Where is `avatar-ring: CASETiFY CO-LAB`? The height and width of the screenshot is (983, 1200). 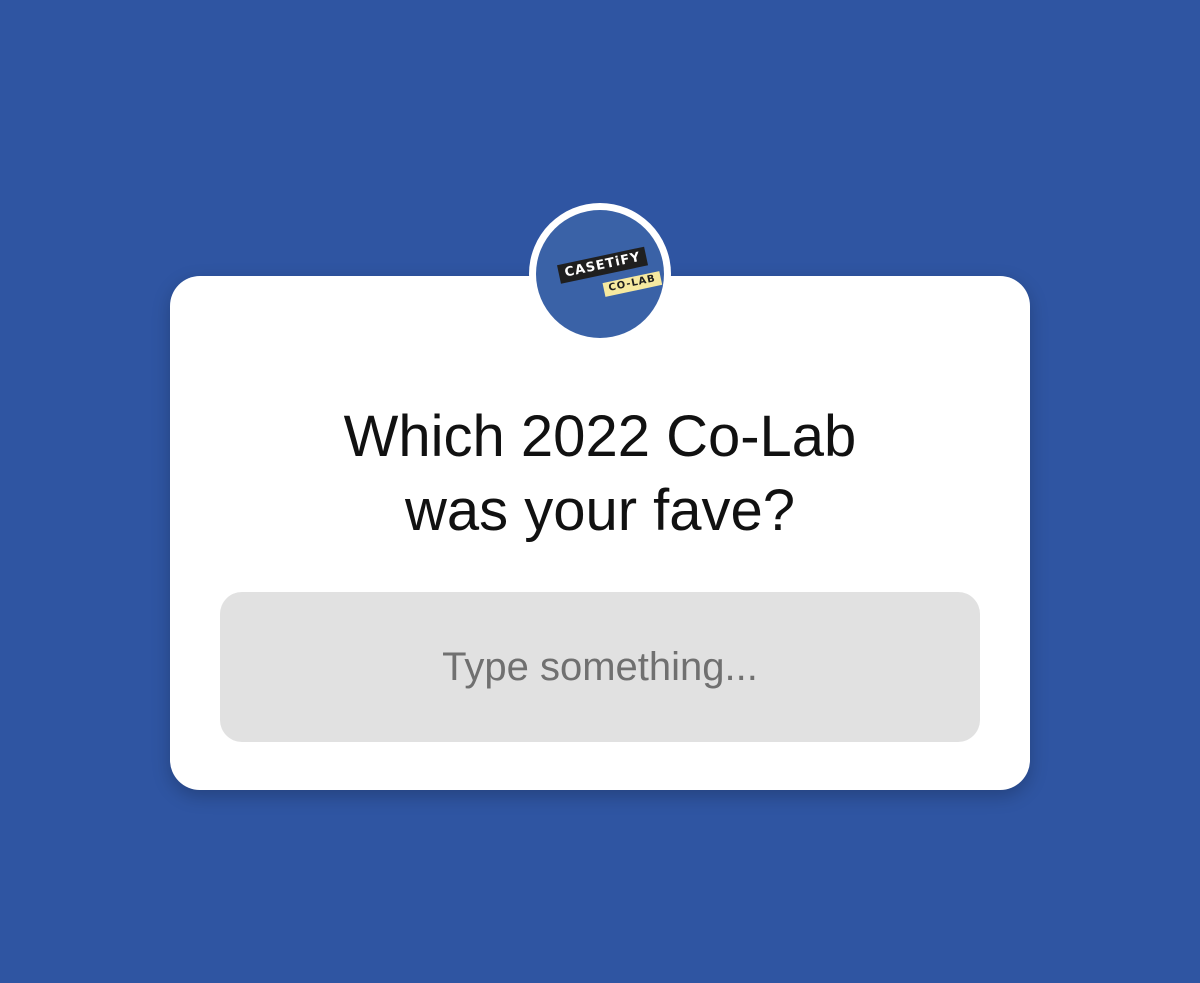
avatar-ring: CASETiFY CO-LAB is located at coordinates (600, 274).